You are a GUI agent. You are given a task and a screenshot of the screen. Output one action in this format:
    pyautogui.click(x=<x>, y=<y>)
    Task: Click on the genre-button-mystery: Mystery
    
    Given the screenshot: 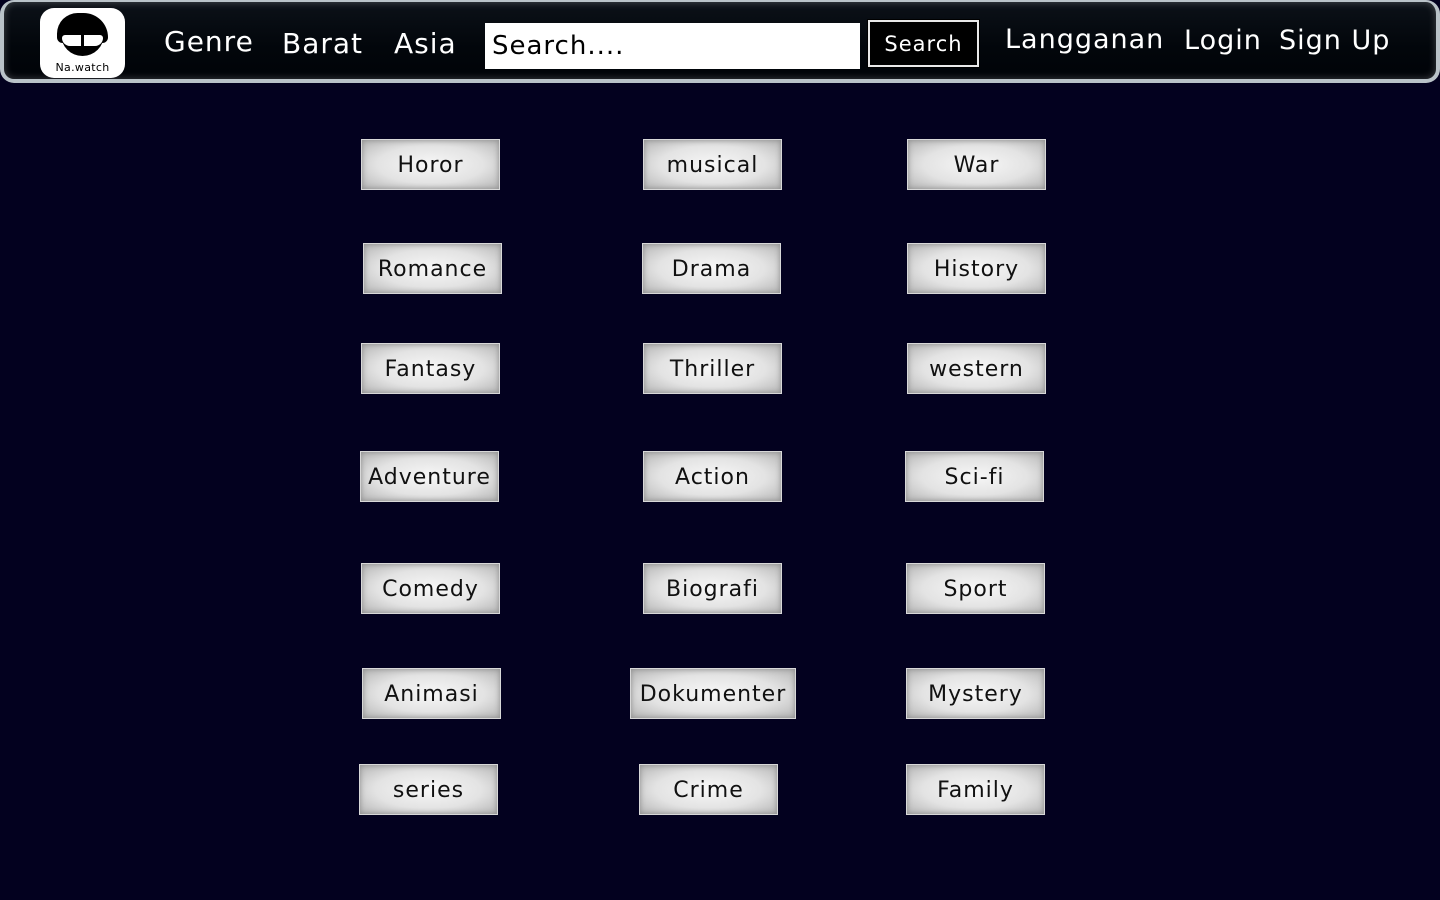 What is the action you would take?
    pyautogui.click(x=975, y=693)
    